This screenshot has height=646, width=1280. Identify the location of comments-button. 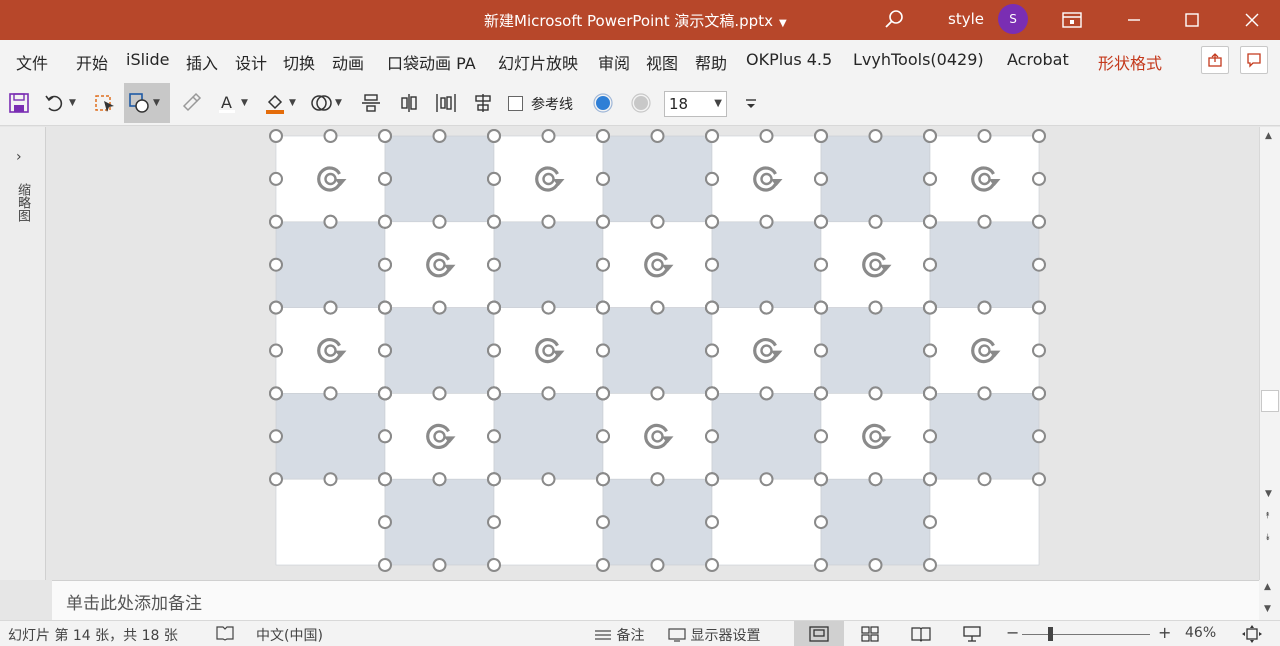
(1254, 60).